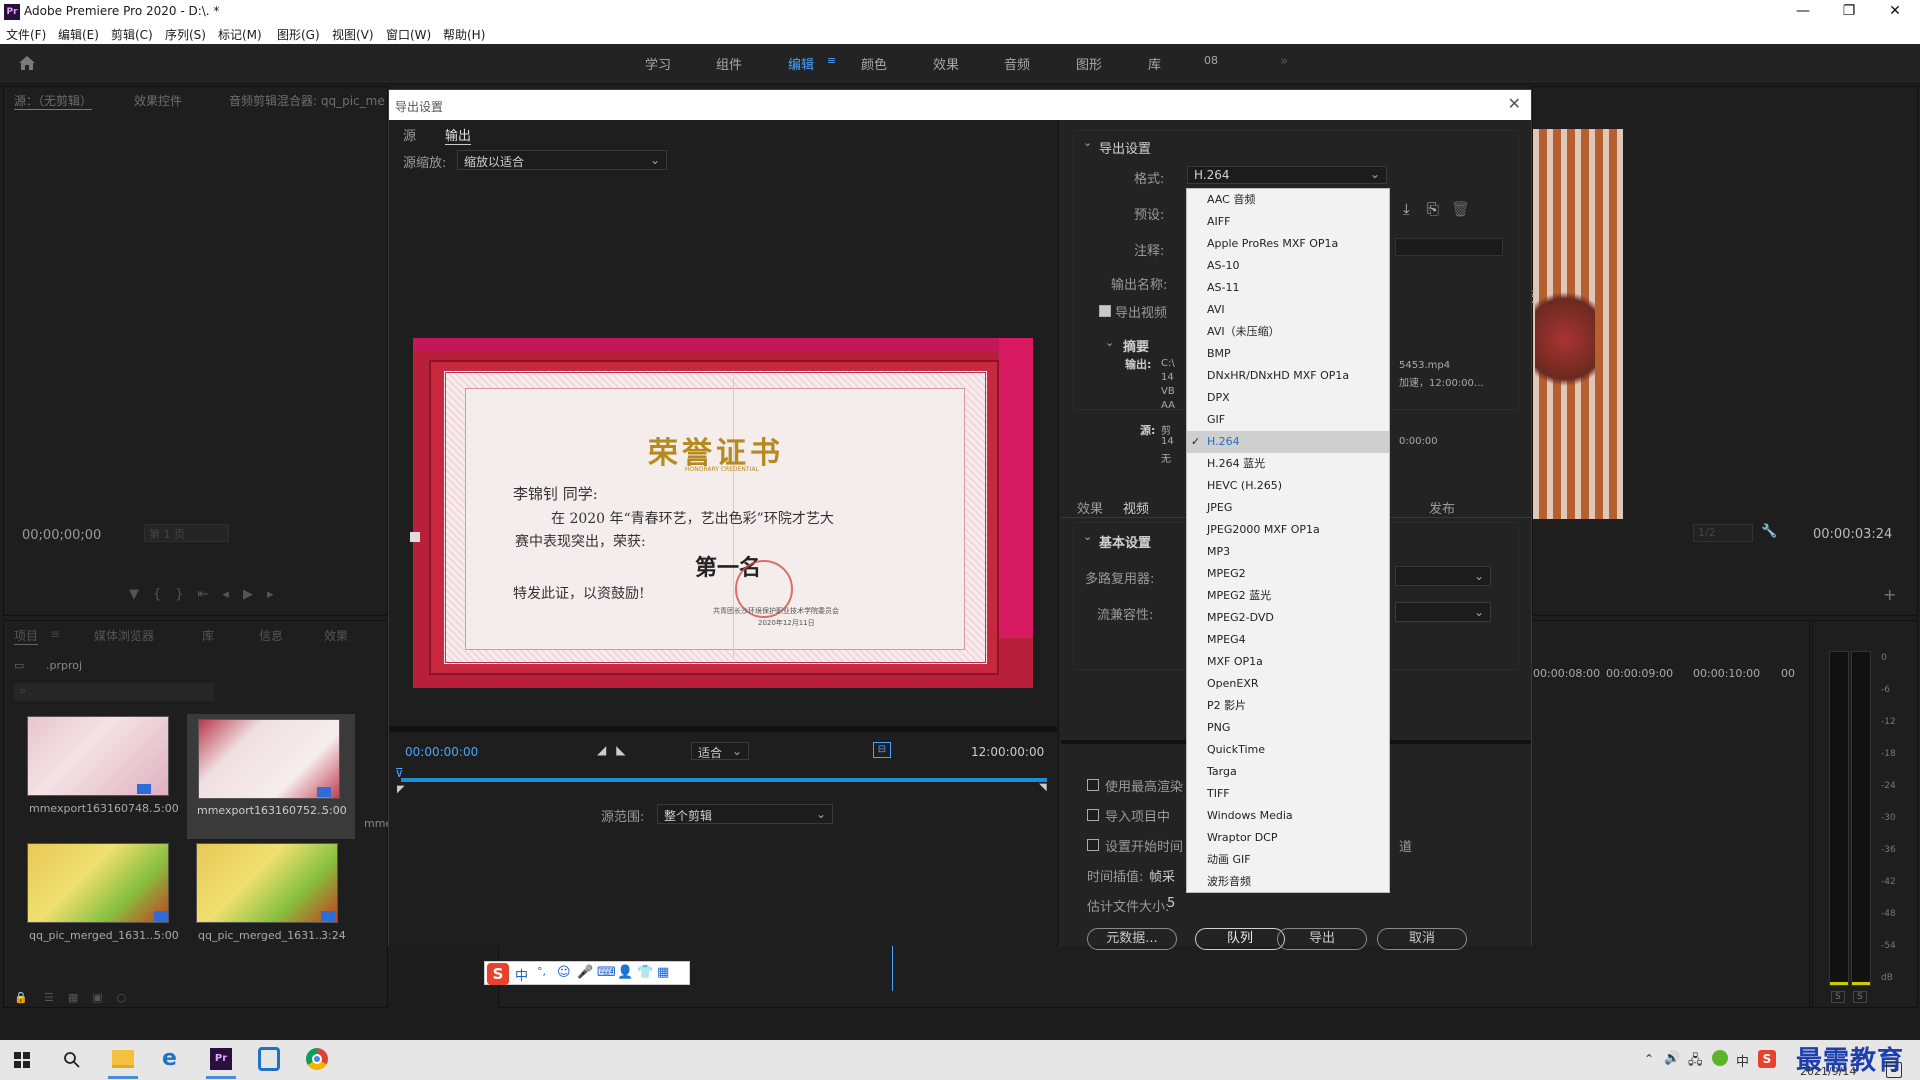 The height and width of the screenshot is (1080, 1920). What do you see at coordinates (1288, 442) in the screenshot?
I see `format-option-h264: ✓ H.264` at bounding box center [1288, 442].